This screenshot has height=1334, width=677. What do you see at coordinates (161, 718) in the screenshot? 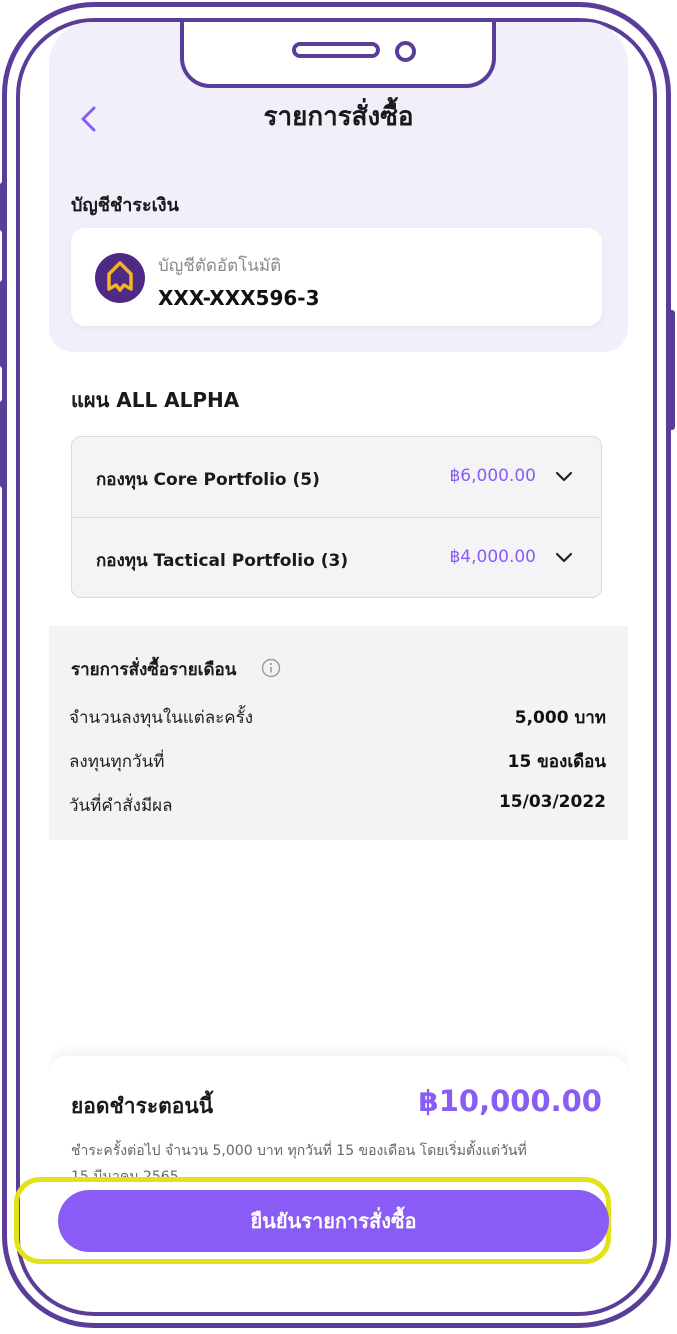
I see `investment-amount-label: จำนวนลงทุนในแต่ละครั้ง` at bounding box center [161, 718].